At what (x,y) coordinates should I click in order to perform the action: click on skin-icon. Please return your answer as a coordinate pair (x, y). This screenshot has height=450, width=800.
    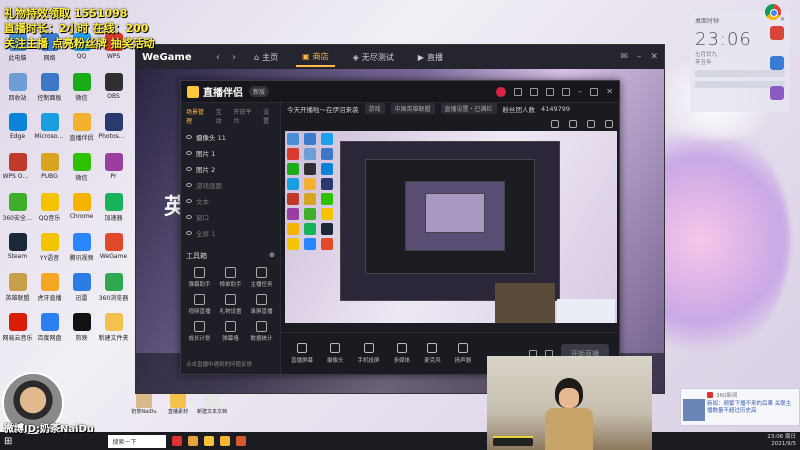
    Looking at the image, I should click on (534, 91).